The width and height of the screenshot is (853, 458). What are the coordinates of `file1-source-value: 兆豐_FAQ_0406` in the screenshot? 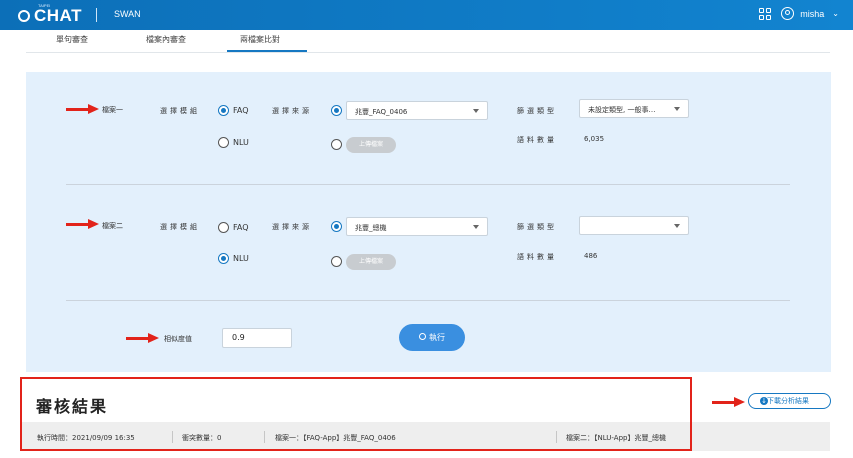 It's located at (381, 112).